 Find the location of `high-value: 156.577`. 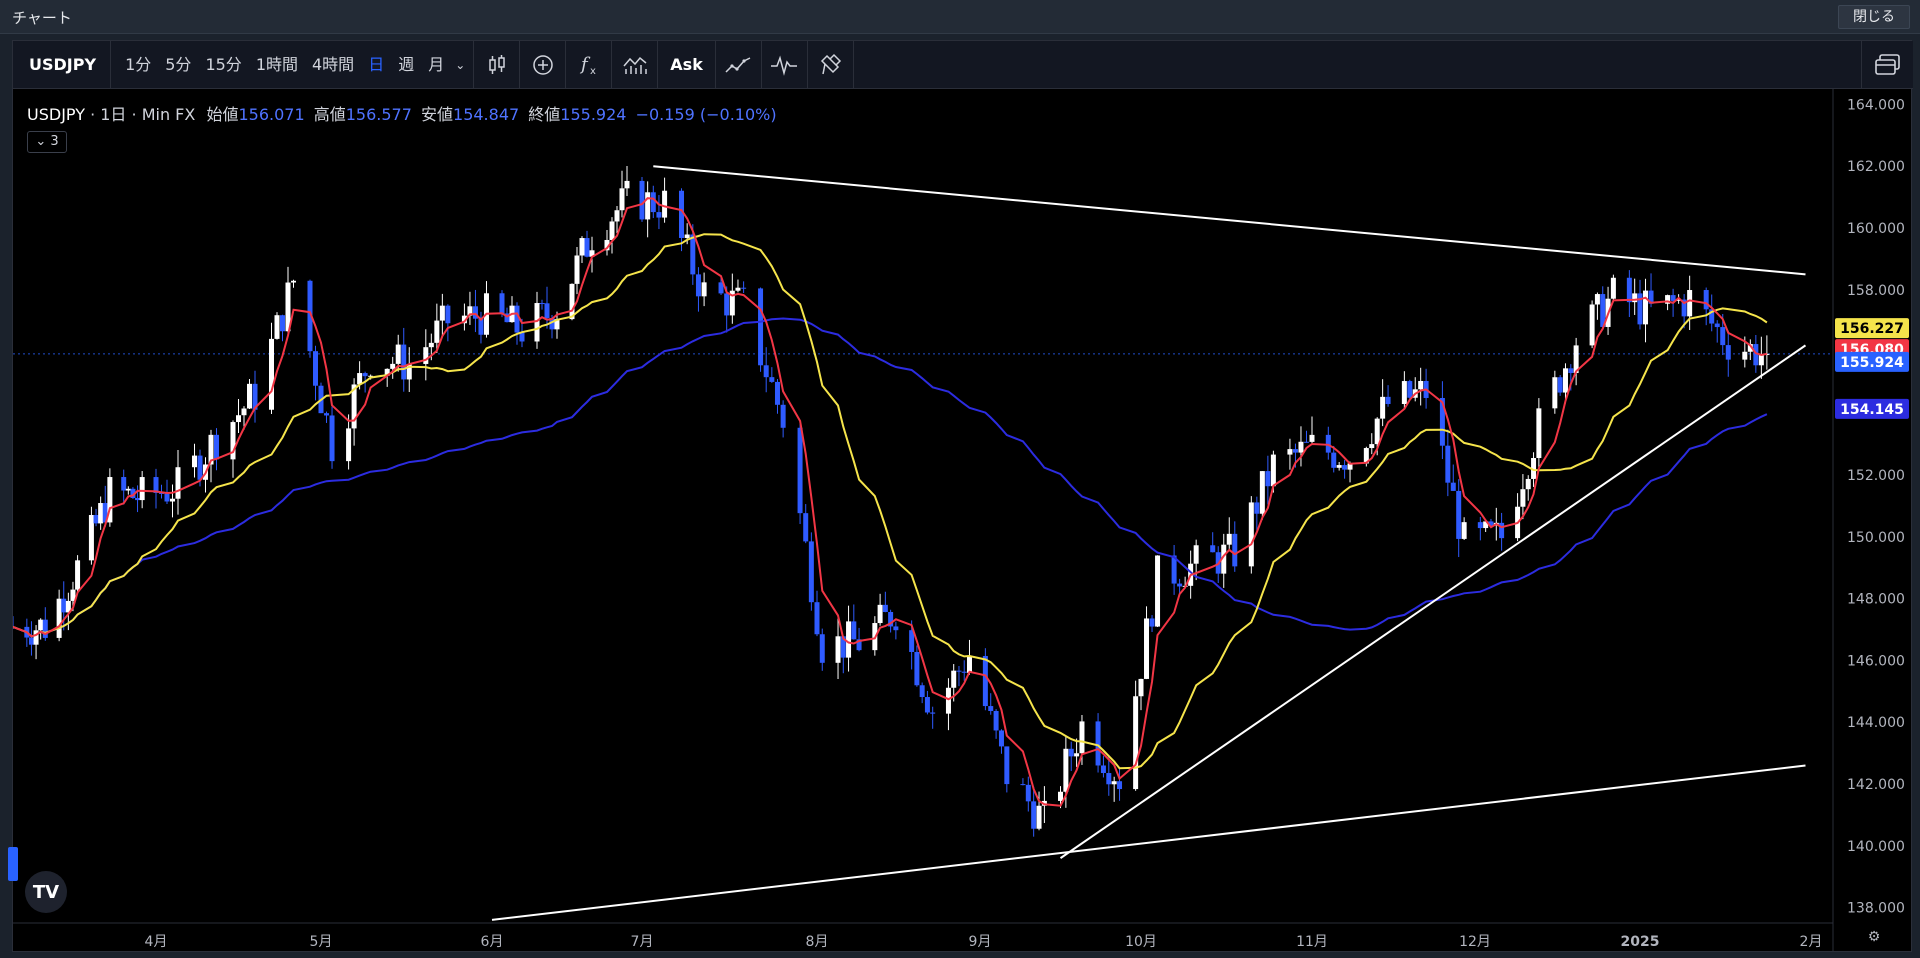

high-value: 156.577 is located at coordinates (378, 114).